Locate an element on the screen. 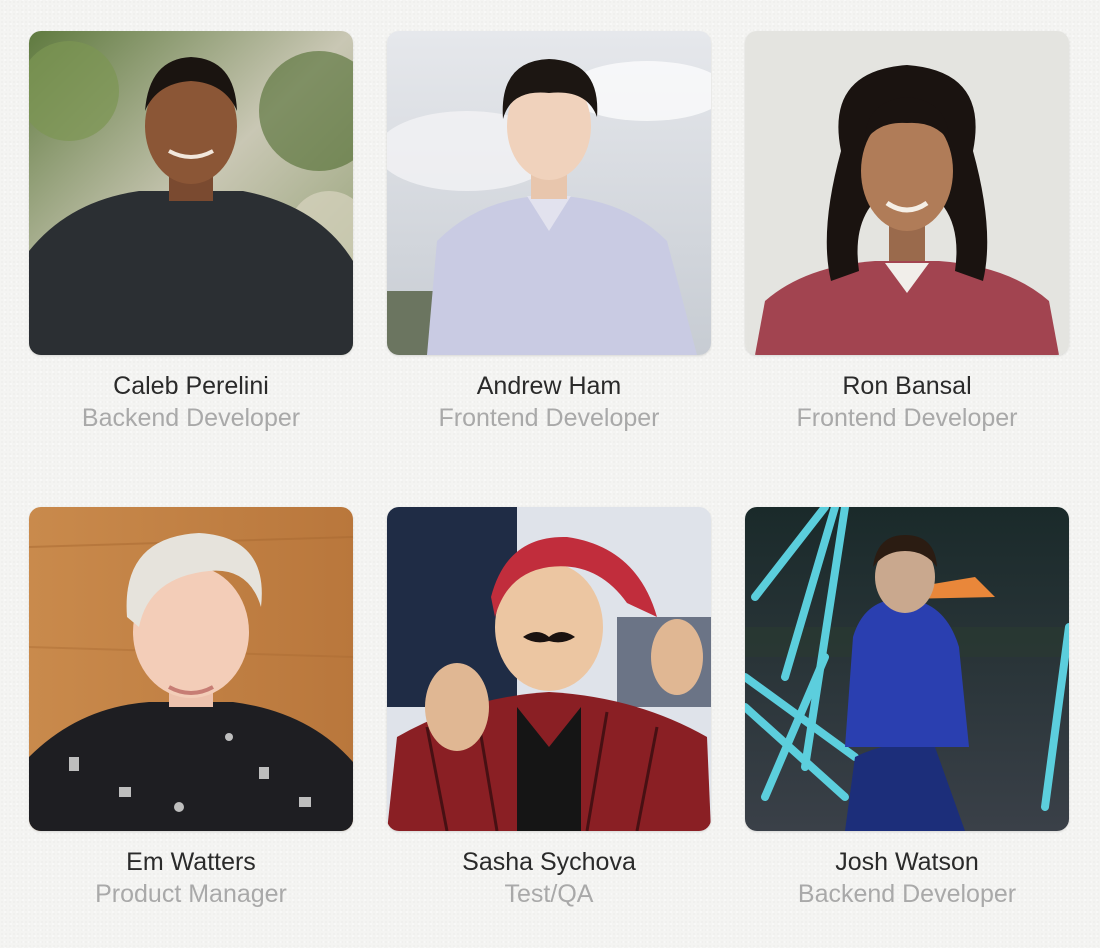 The height and width of the screenshot is (948, 1100). team-member-card: Sasha Sychova Test/QA is located at coordinates (549, 708).